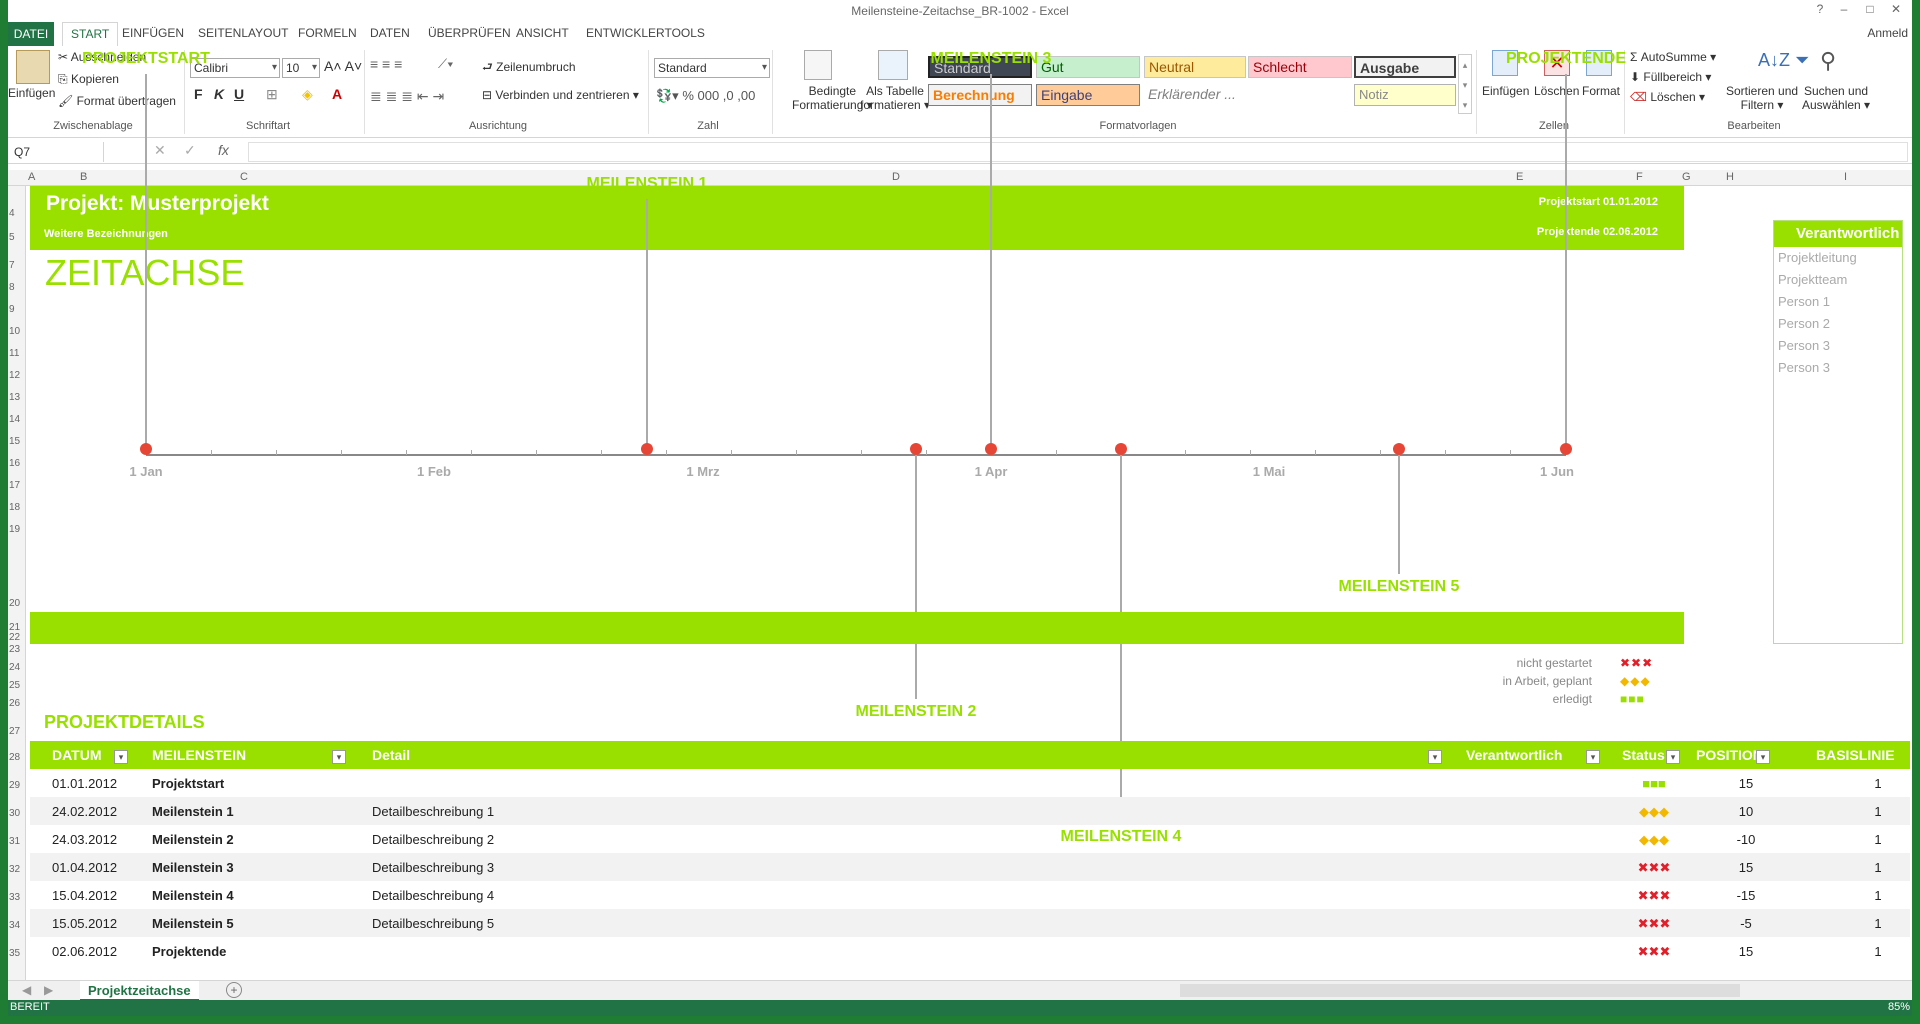  Describe the element at coordinates (14, 649) in the screenshot. I see `row-header: 23` at that location.